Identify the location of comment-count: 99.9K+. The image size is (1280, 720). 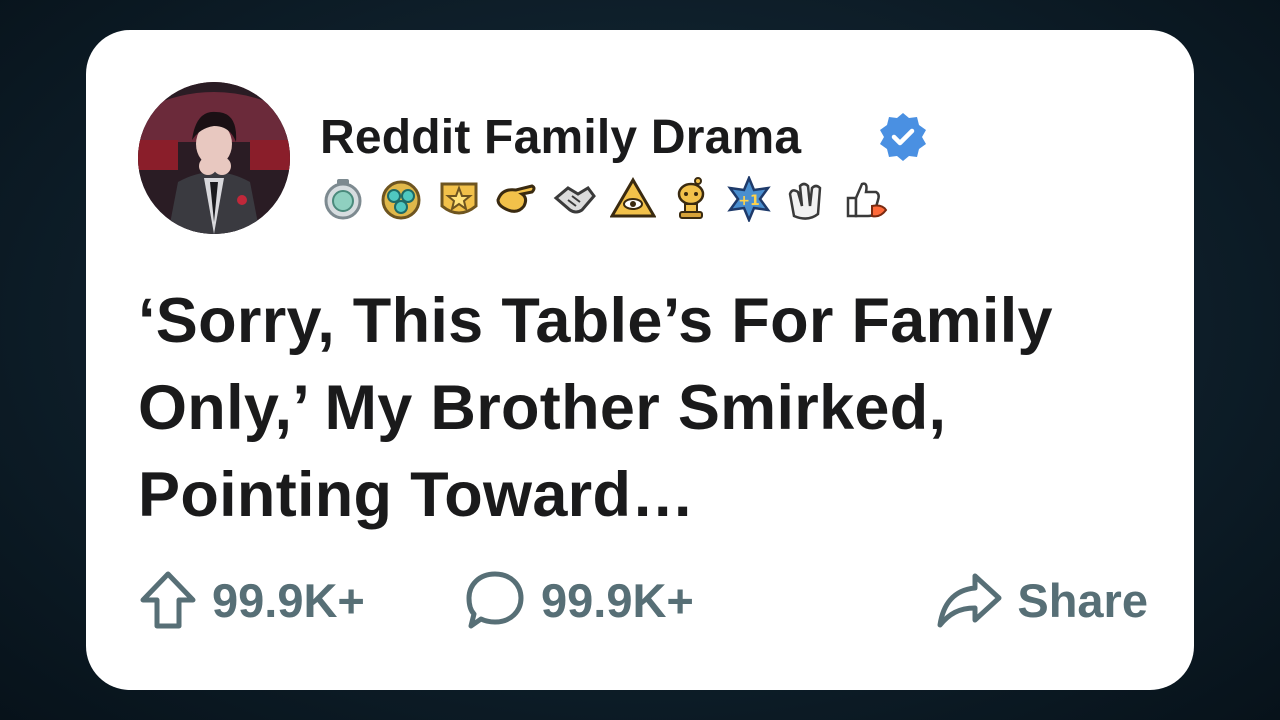
(617, 600).